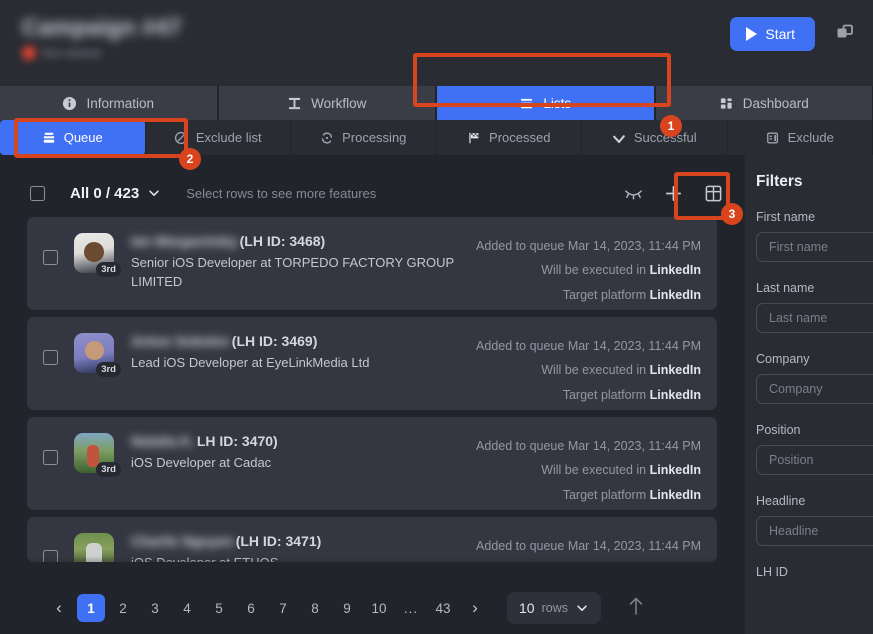  I want to click on row-headline: Lead iOS Developer at EyeLinkMedia Ltd, so click(250, 362).